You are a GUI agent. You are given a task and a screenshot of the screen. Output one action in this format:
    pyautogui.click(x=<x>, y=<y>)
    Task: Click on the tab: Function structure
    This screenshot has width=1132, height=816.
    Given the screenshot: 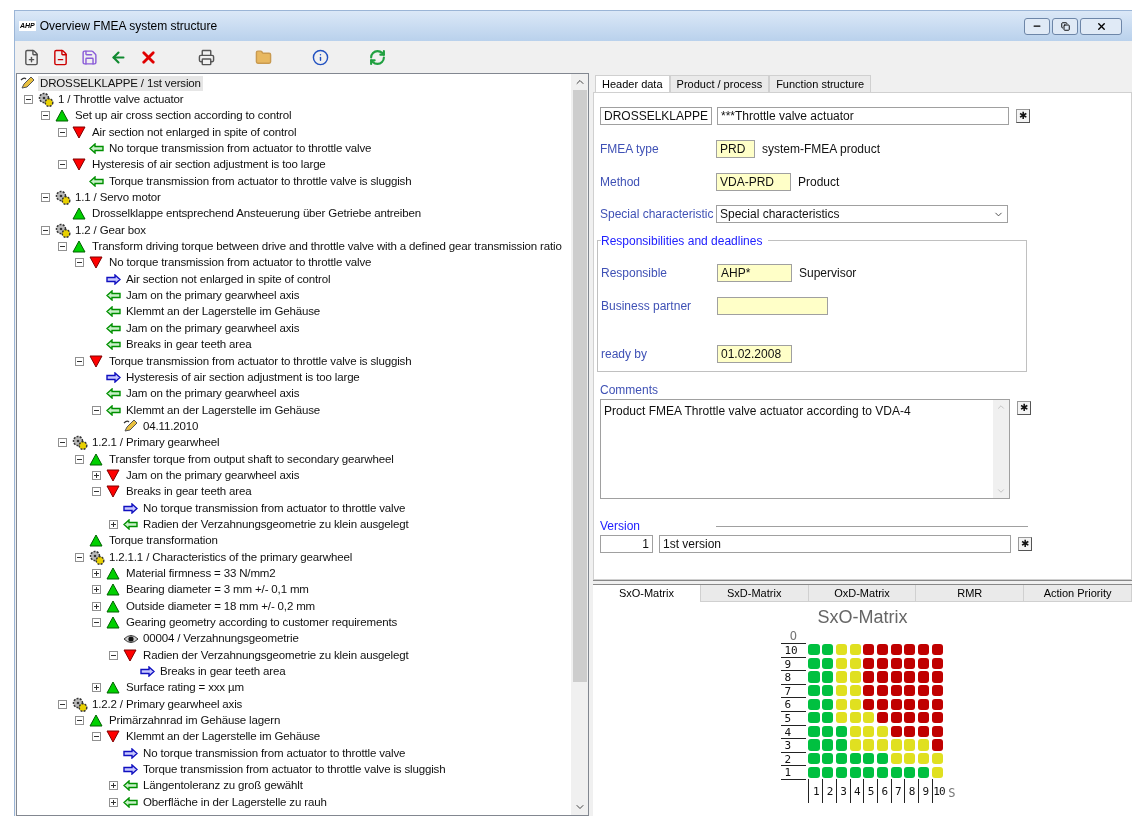 What is the action you would take?
    pyautogui.click(x=820, y=83)
    